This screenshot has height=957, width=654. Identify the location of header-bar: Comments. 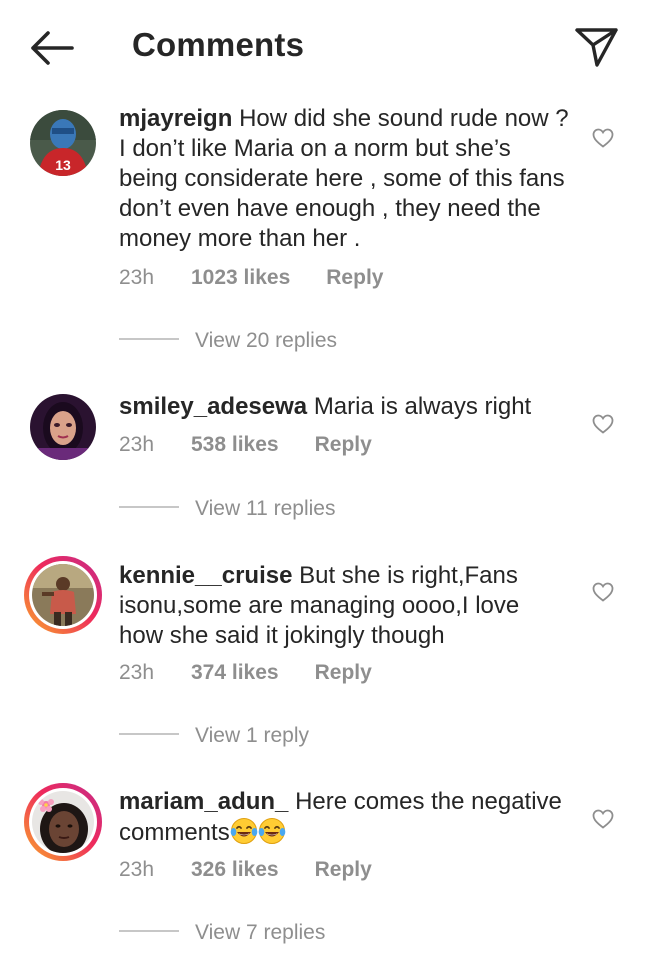
(327, 47).